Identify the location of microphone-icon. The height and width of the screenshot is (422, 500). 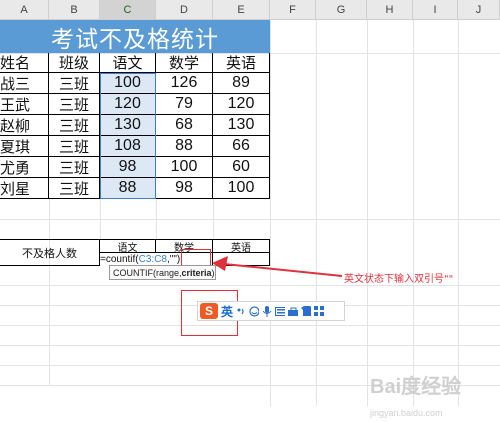
(267, 311).